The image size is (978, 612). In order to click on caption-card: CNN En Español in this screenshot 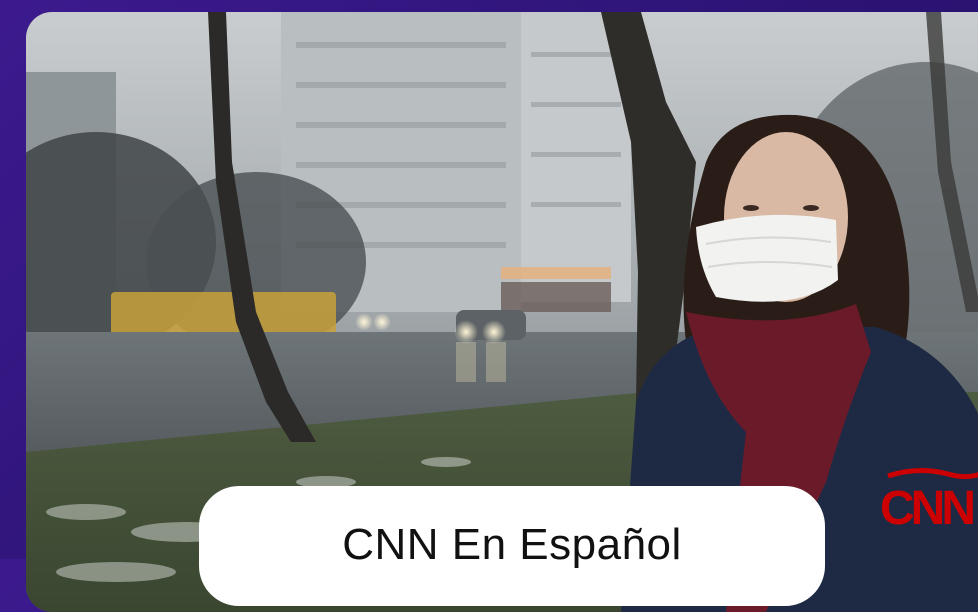, I will do `click(512, 546)`.